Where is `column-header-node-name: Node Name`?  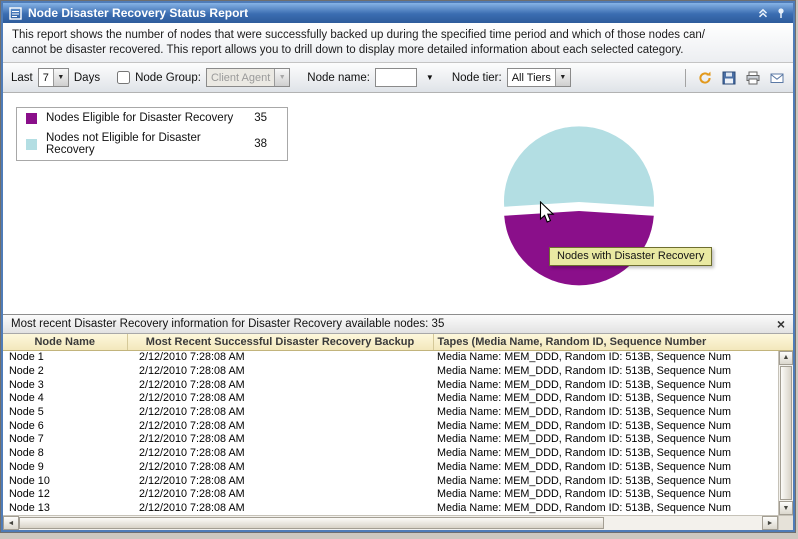
column-header-node-name: Node Name is located at coordinates (65, 342).